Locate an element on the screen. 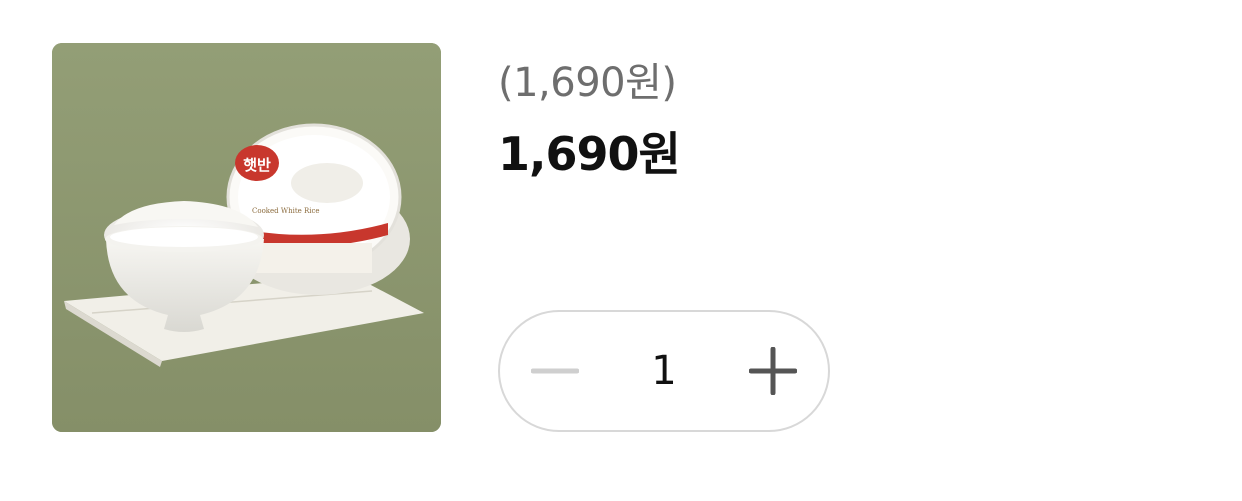 Image resolution: width=1242 pixels, height=501 pixels. minus-icon is located at coordinates (555, 371).